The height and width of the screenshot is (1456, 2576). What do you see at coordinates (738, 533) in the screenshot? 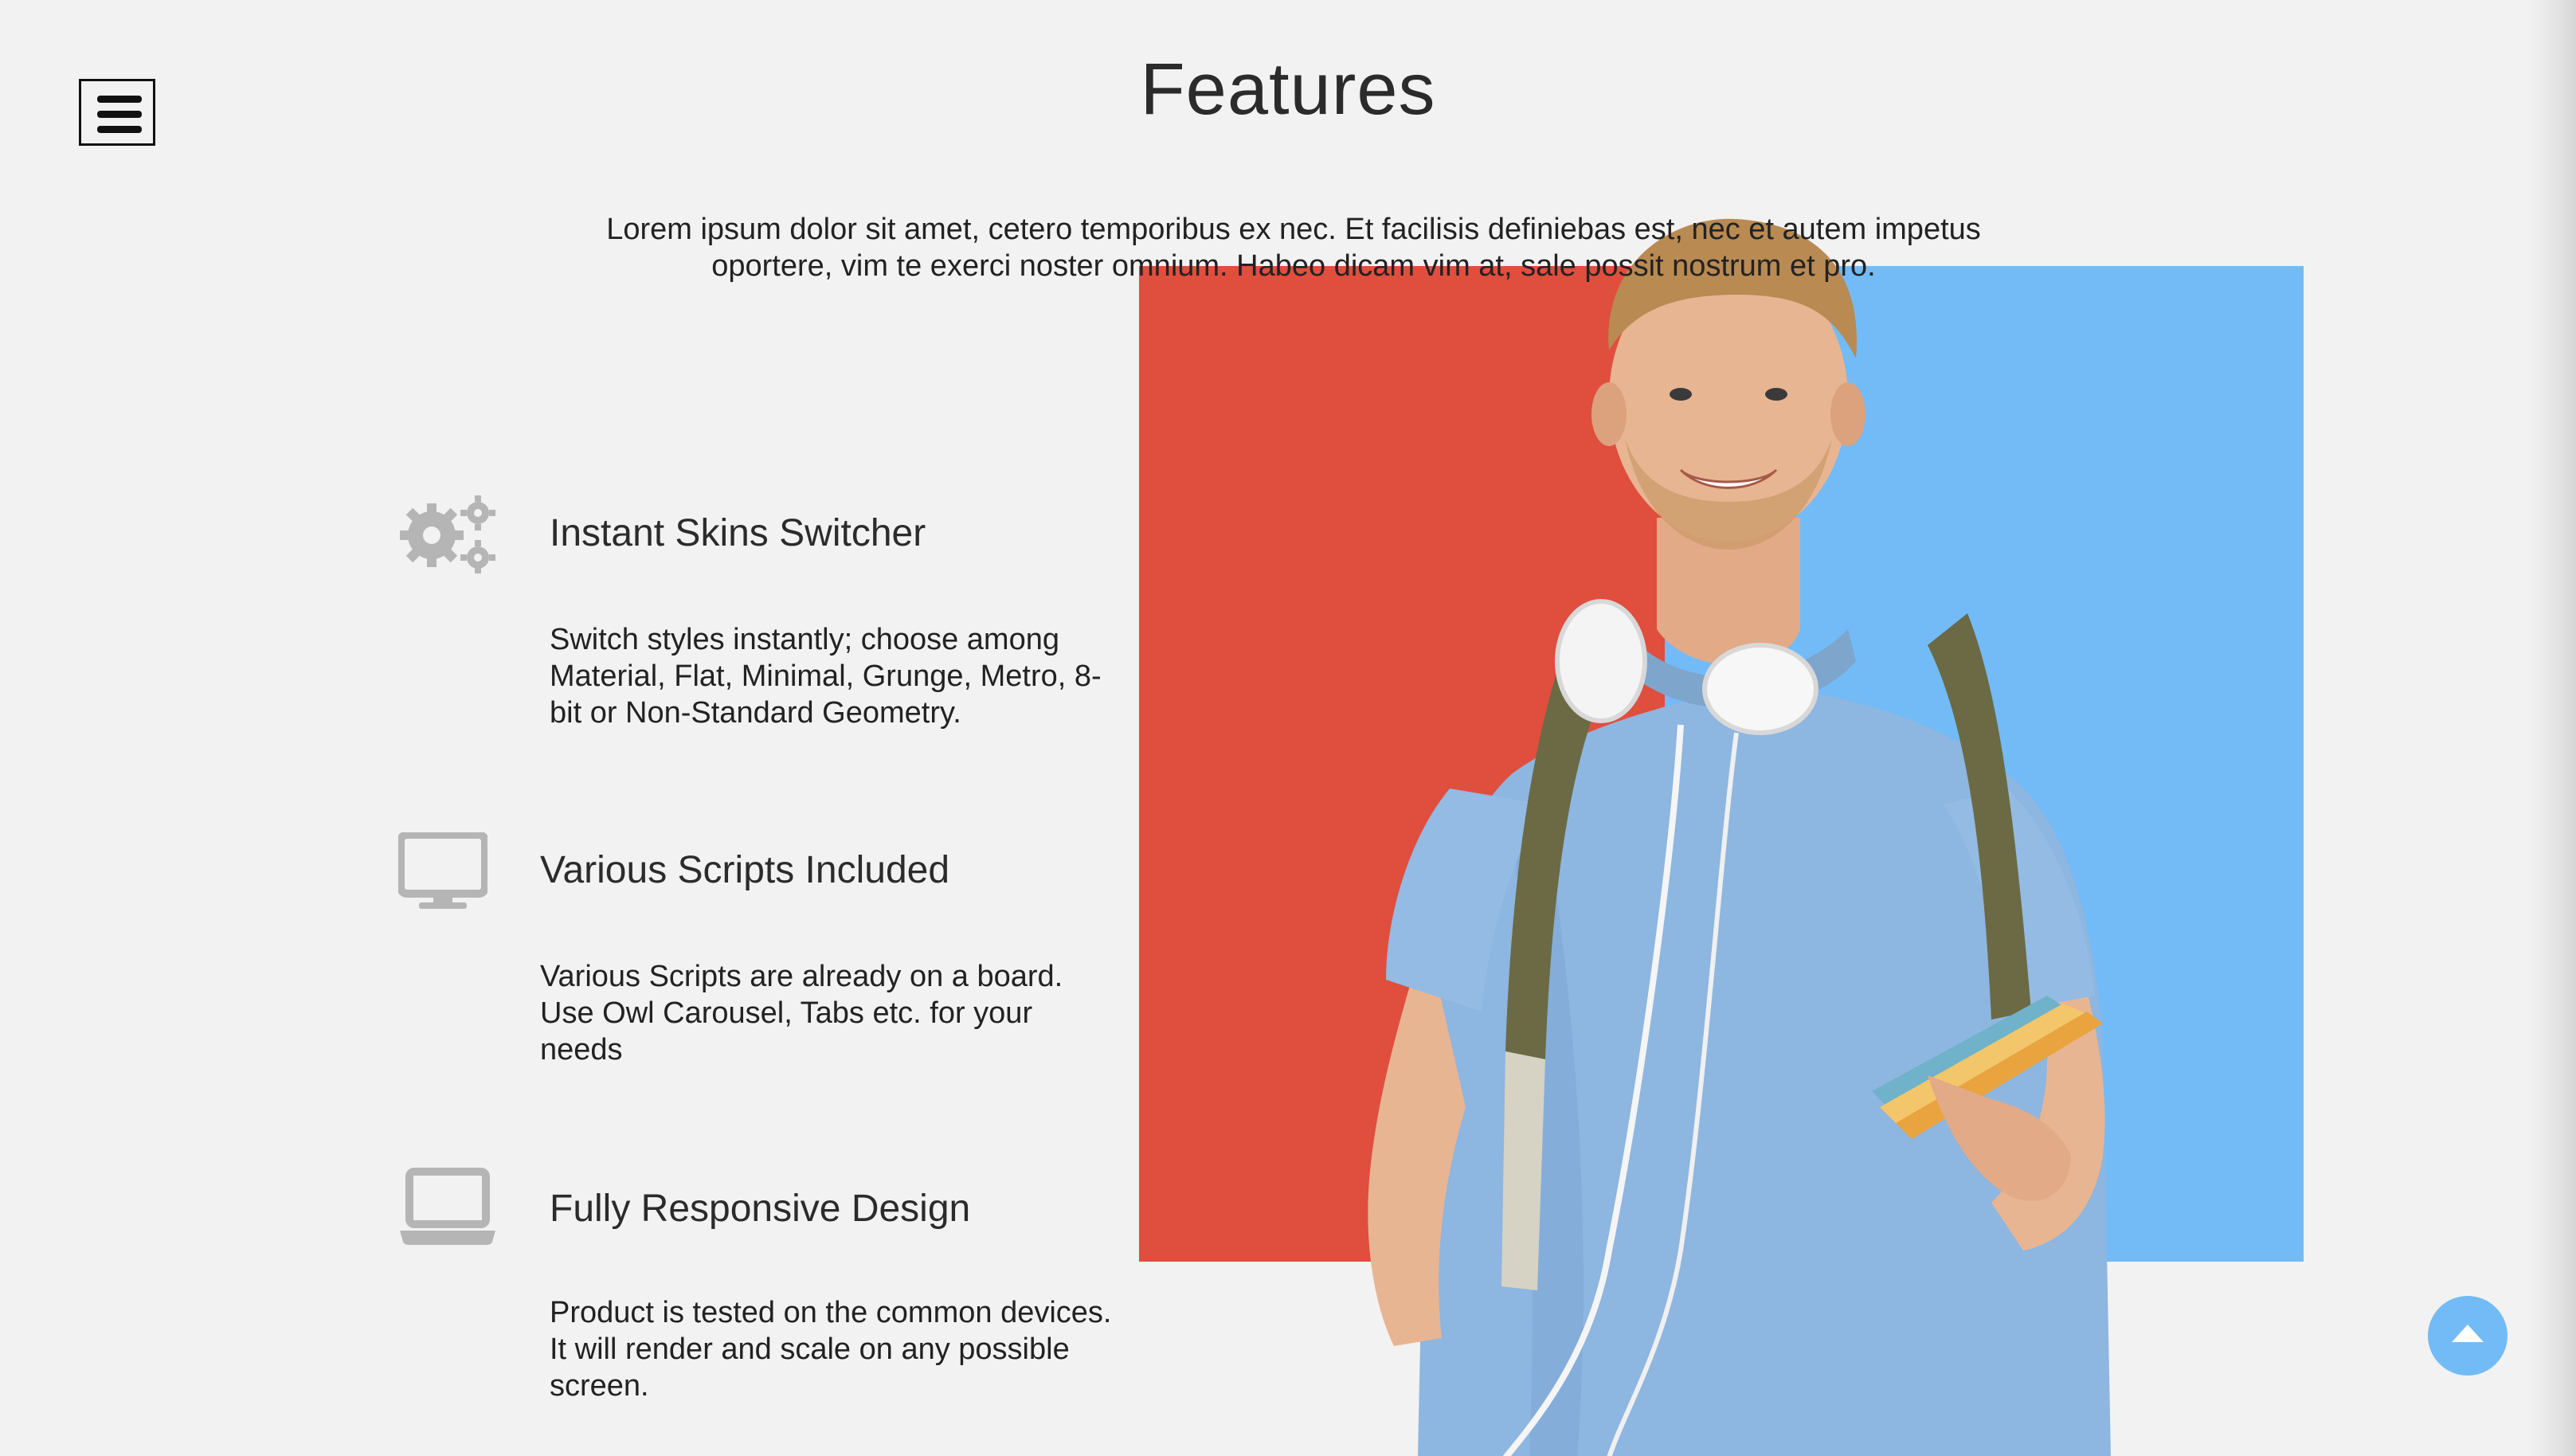
I see `feature-title: Instant Skins Switcher` at bounding box center [738, 533].